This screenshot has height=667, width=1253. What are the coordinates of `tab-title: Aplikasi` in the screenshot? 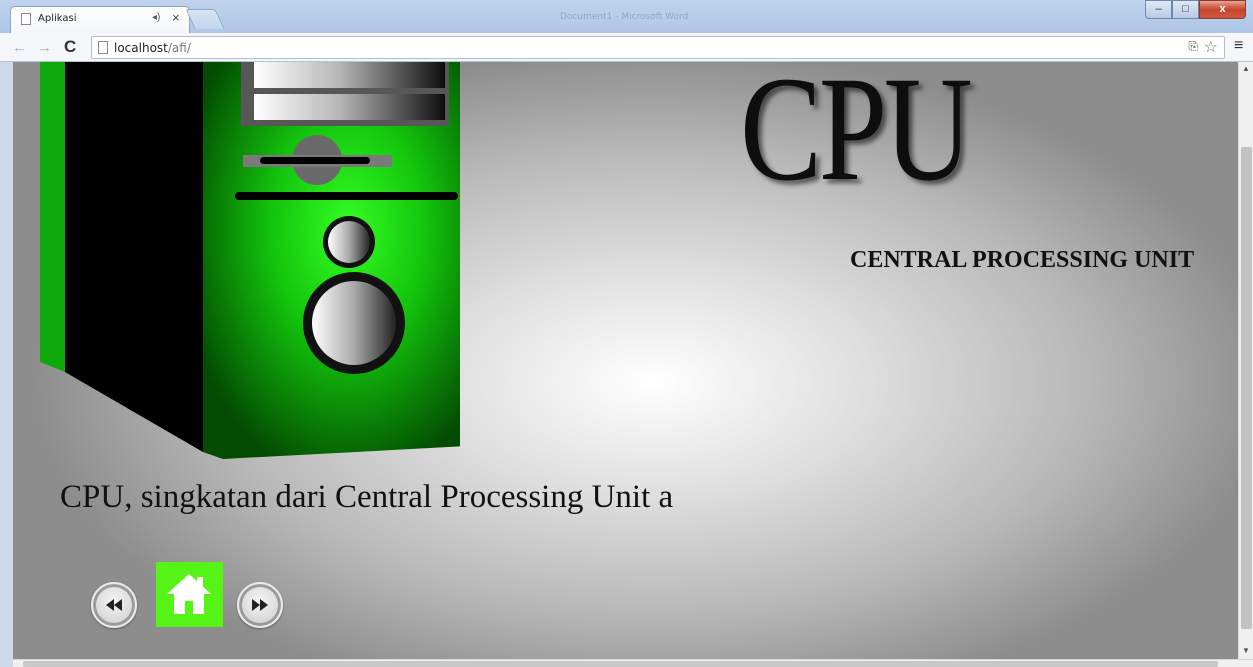 It's located at (57, 18).